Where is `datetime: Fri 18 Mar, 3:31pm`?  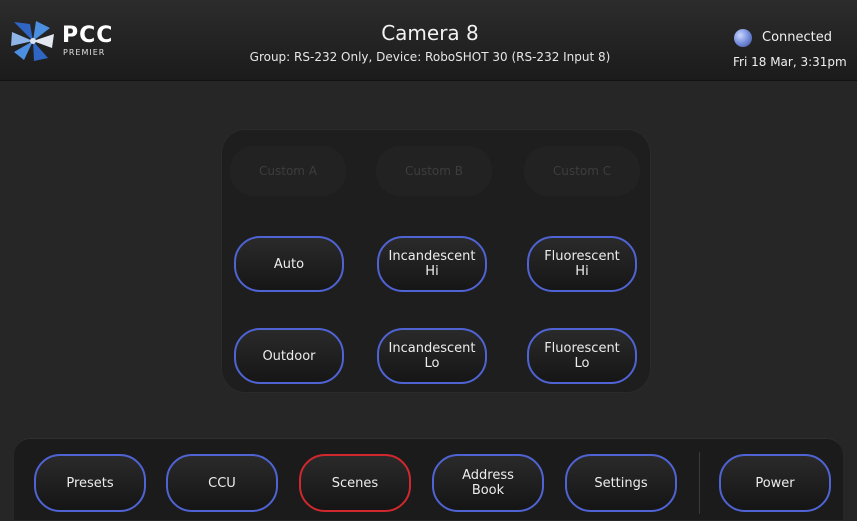
datetime: Fri 18 Mar, 3:31pm is located at coordinates (790, 62).